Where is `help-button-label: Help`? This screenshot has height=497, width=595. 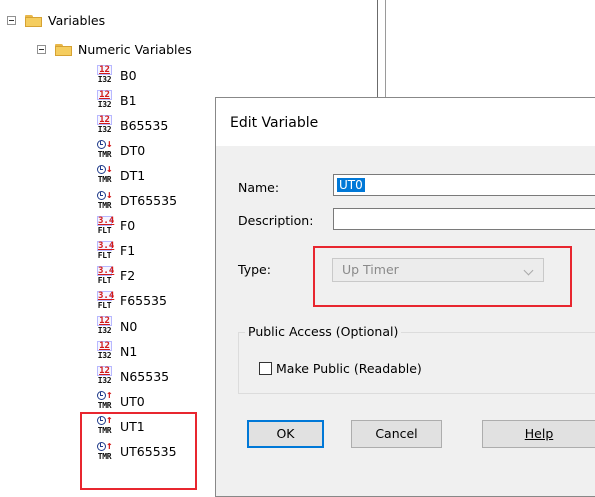 help-button-label: Help is located at coordinates (539, 433).